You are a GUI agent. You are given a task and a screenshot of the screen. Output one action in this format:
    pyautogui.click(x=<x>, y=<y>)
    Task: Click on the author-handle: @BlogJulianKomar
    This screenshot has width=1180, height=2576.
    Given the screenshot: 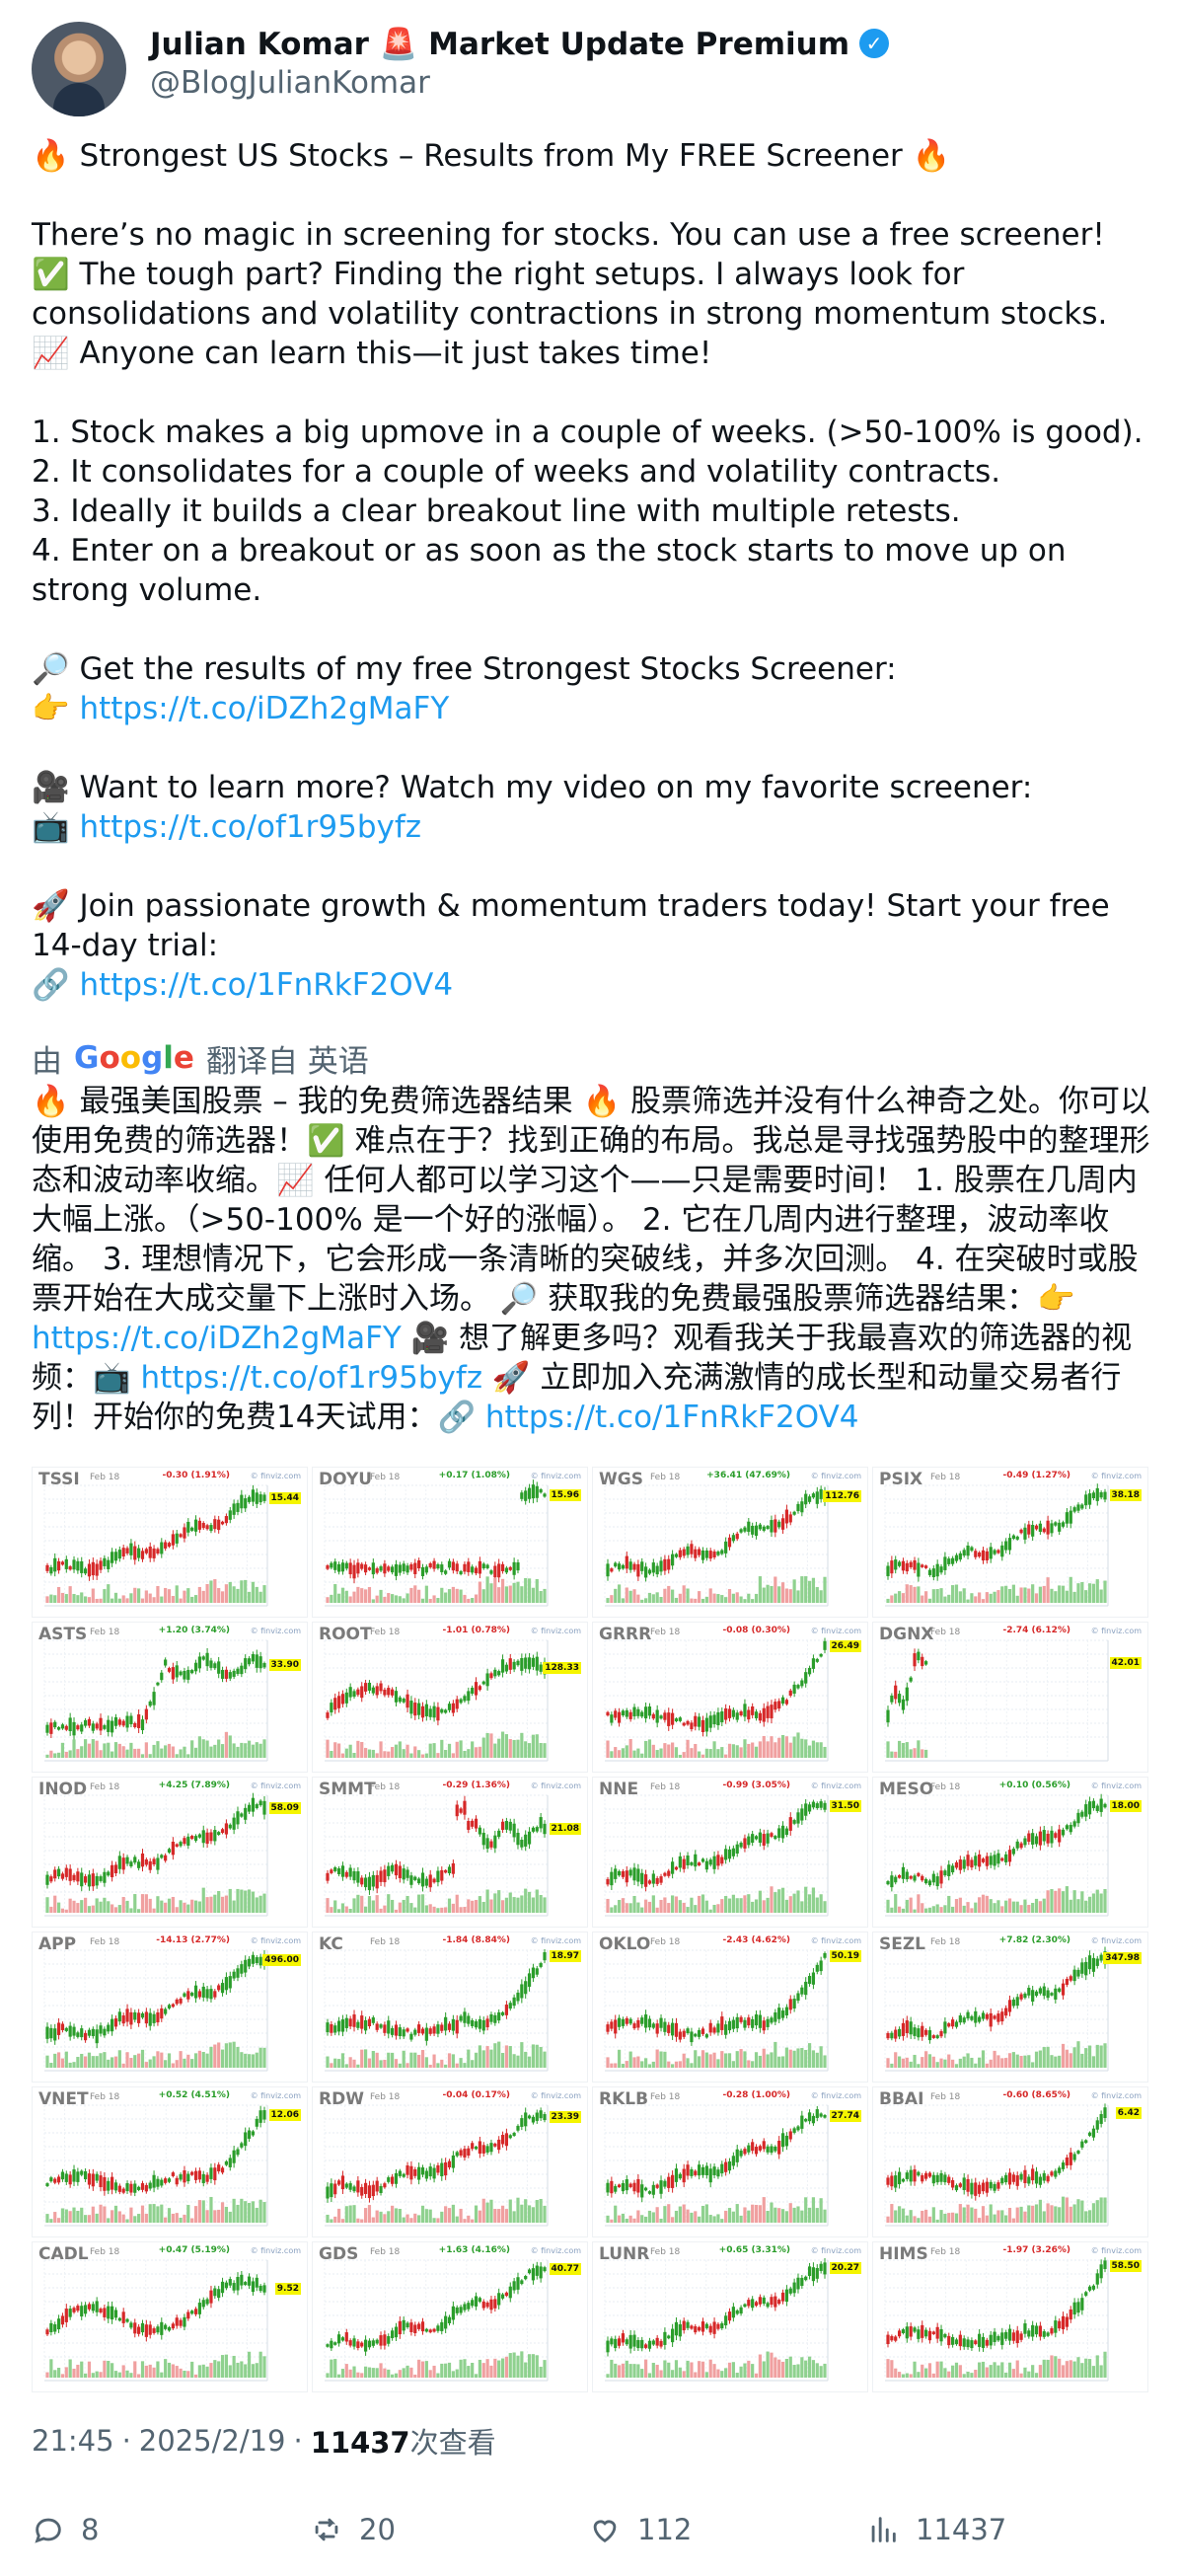 What is the action you would take?
    pyautogui.click(x=290, y=83)
    